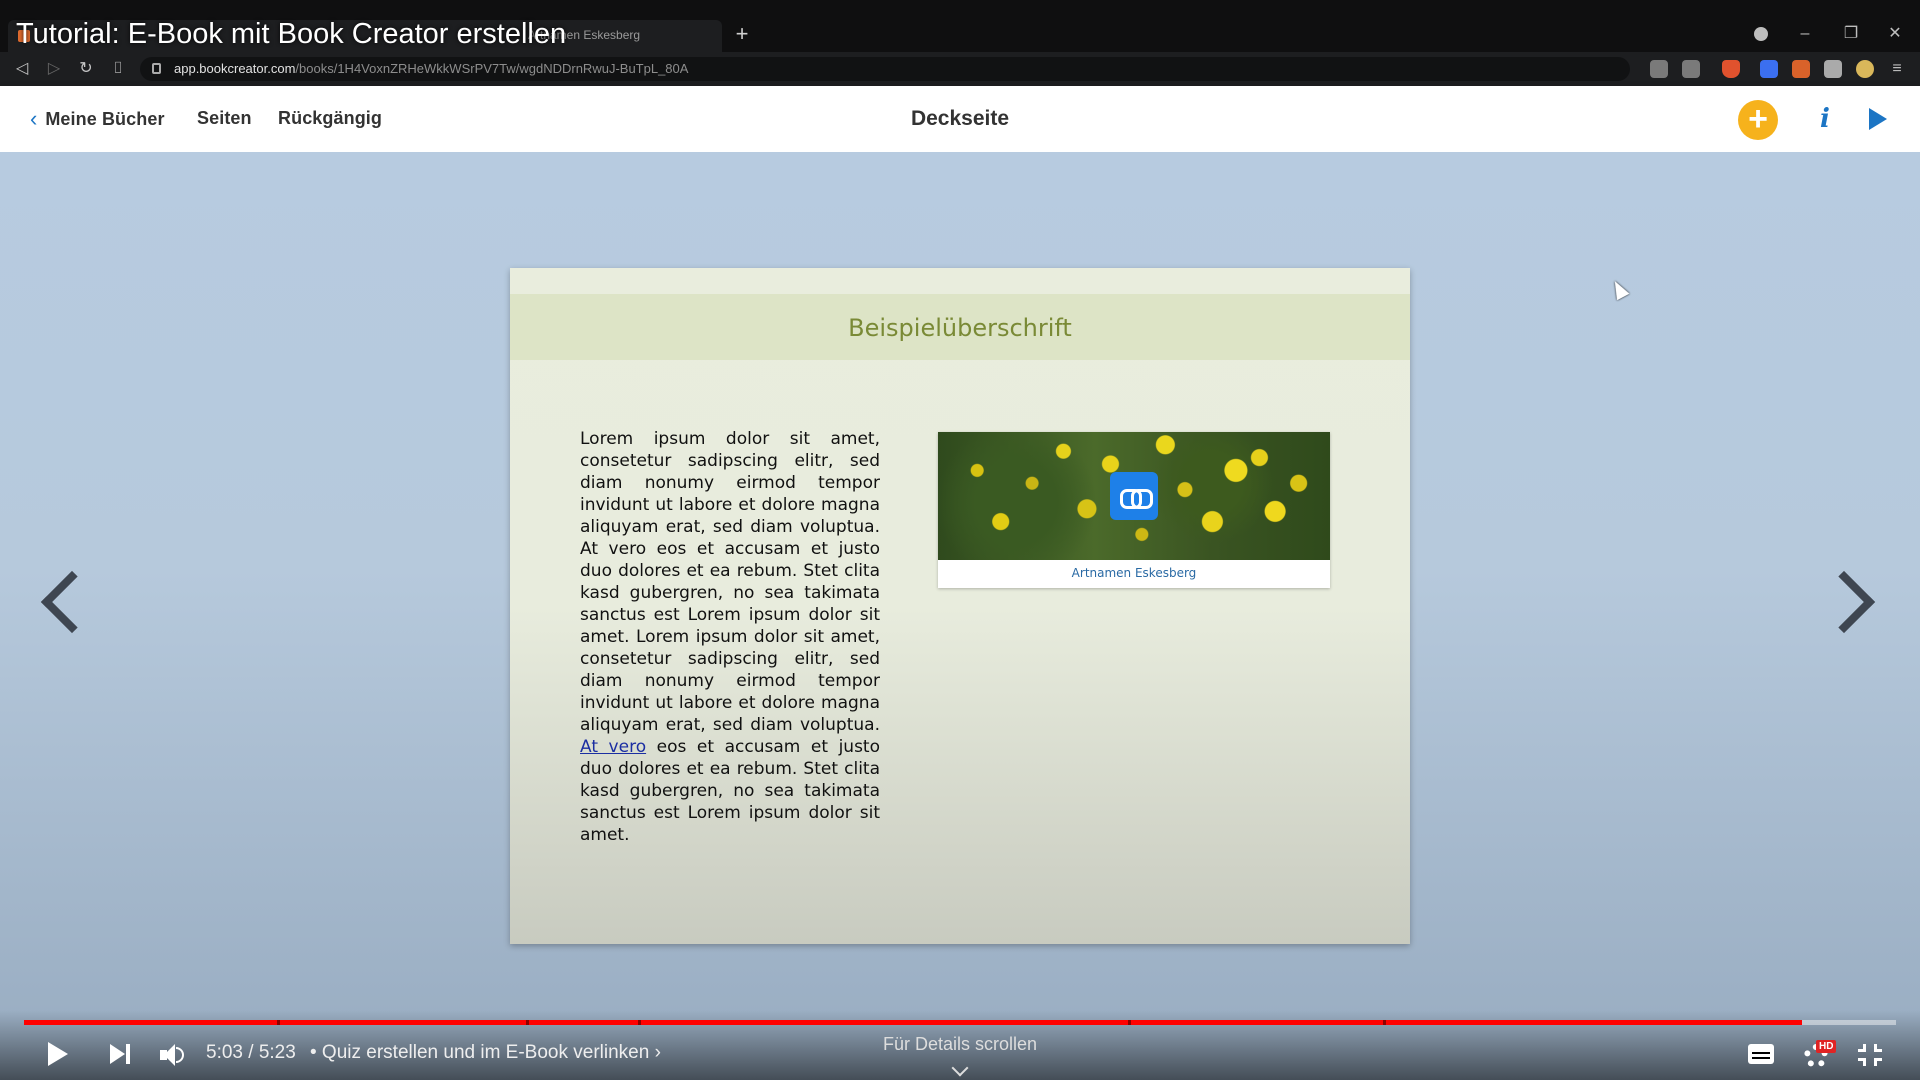  What do you see at coordinates (1619, 289) in the screenshot?
I see `mouse-cursor-icon` at bounding box center [1619, 289].